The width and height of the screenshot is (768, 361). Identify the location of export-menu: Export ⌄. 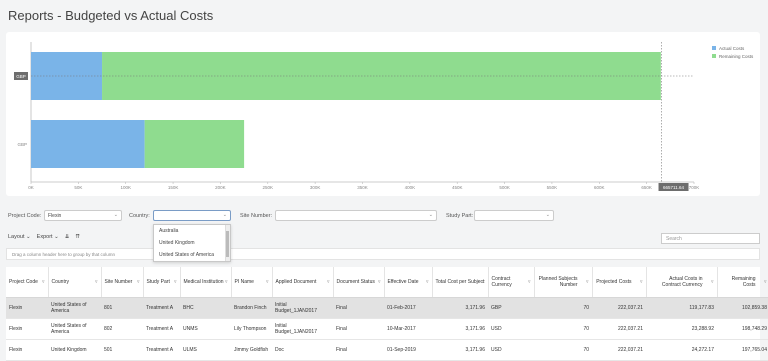
(48, 237).